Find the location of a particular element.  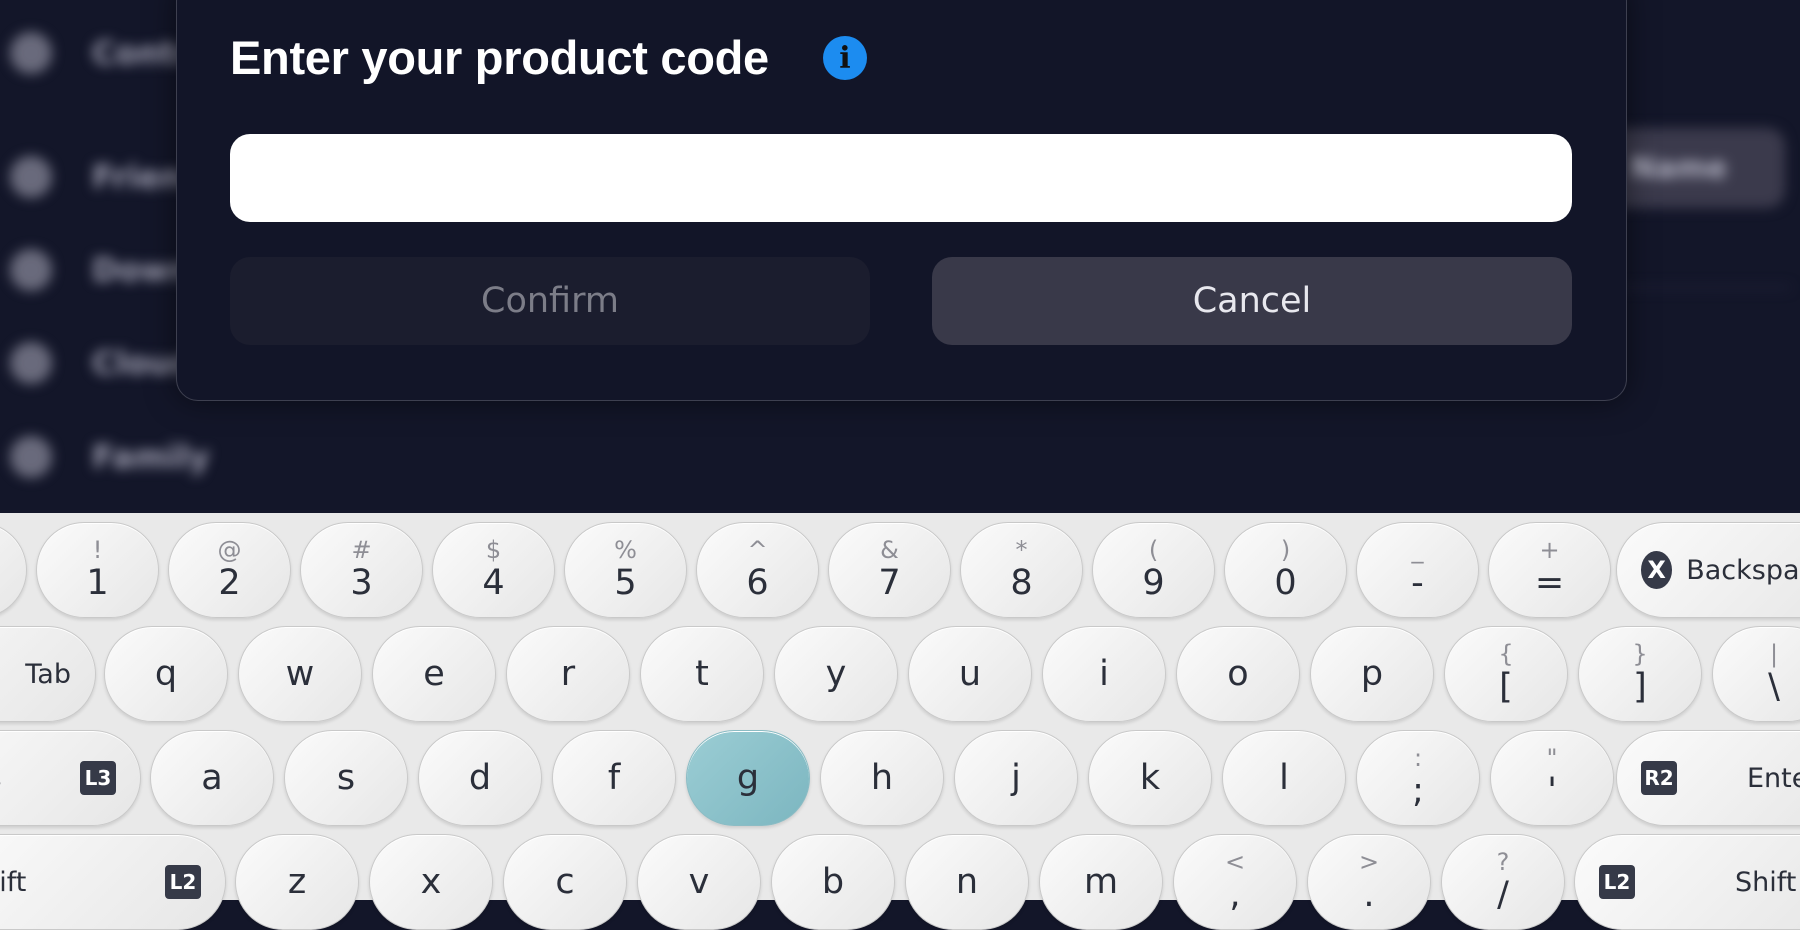

cloud-icon is located at coordinates (31, 363).